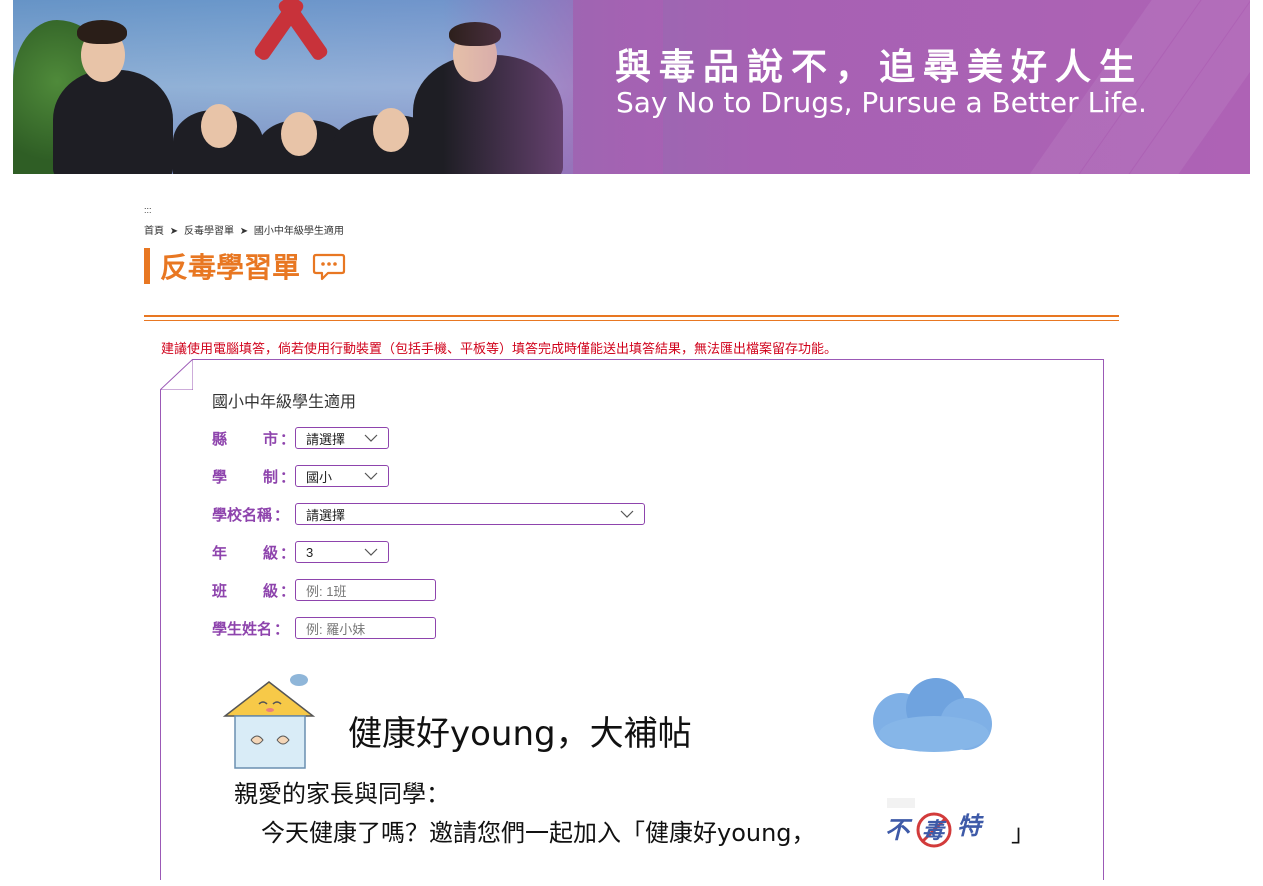  I want to click on city-row: 縣 市： 請選擇, so click(300, 438).